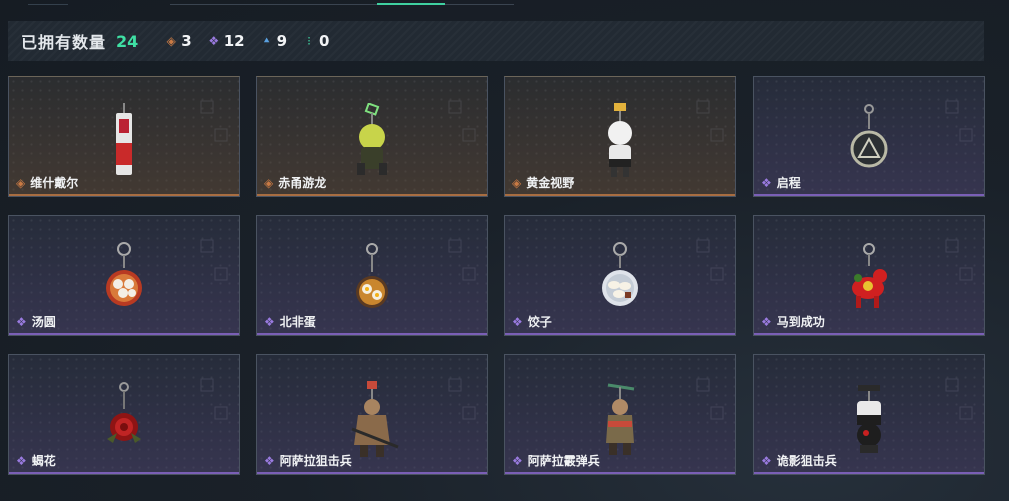 The image size is (1009, 501). I want to click on pendant-label: ❖ 汤圆, so click(36, 321).